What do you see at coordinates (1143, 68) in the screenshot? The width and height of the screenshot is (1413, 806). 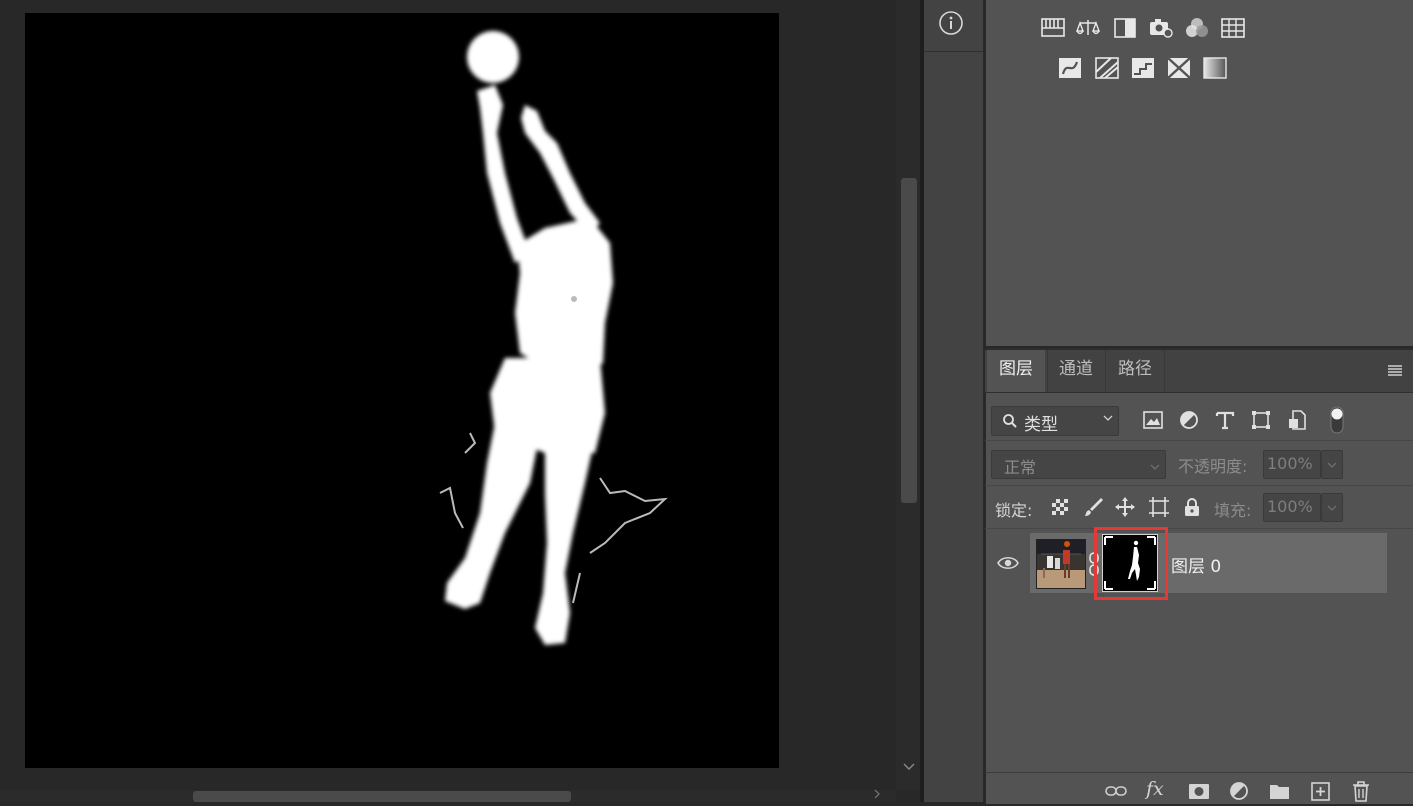 I see `posterize-icon` at bounding box center [1143, 68].